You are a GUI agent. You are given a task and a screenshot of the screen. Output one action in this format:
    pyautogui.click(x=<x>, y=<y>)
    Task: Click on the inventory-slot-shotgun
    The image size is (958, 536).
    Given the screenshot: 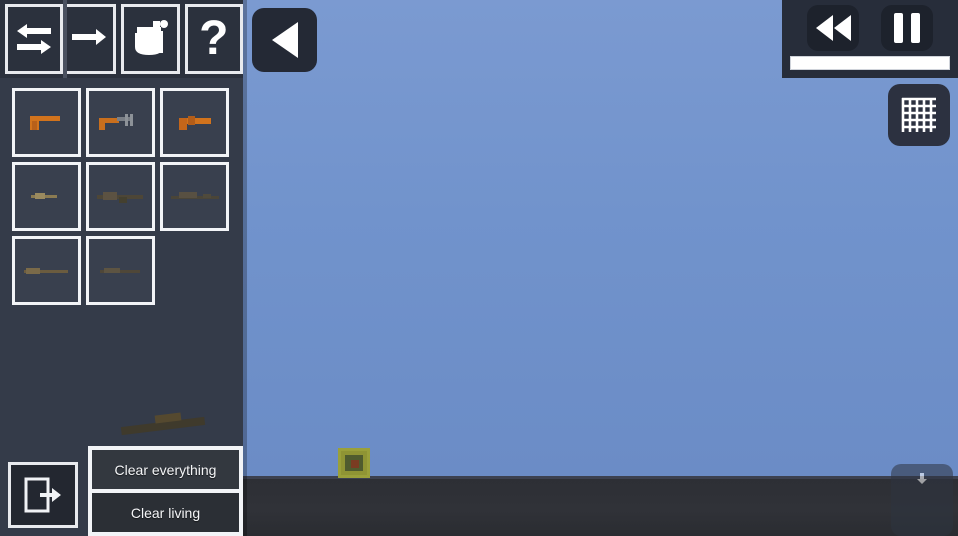 What is the action you would take?
    pyautogui.click(x=46, y=270)
    